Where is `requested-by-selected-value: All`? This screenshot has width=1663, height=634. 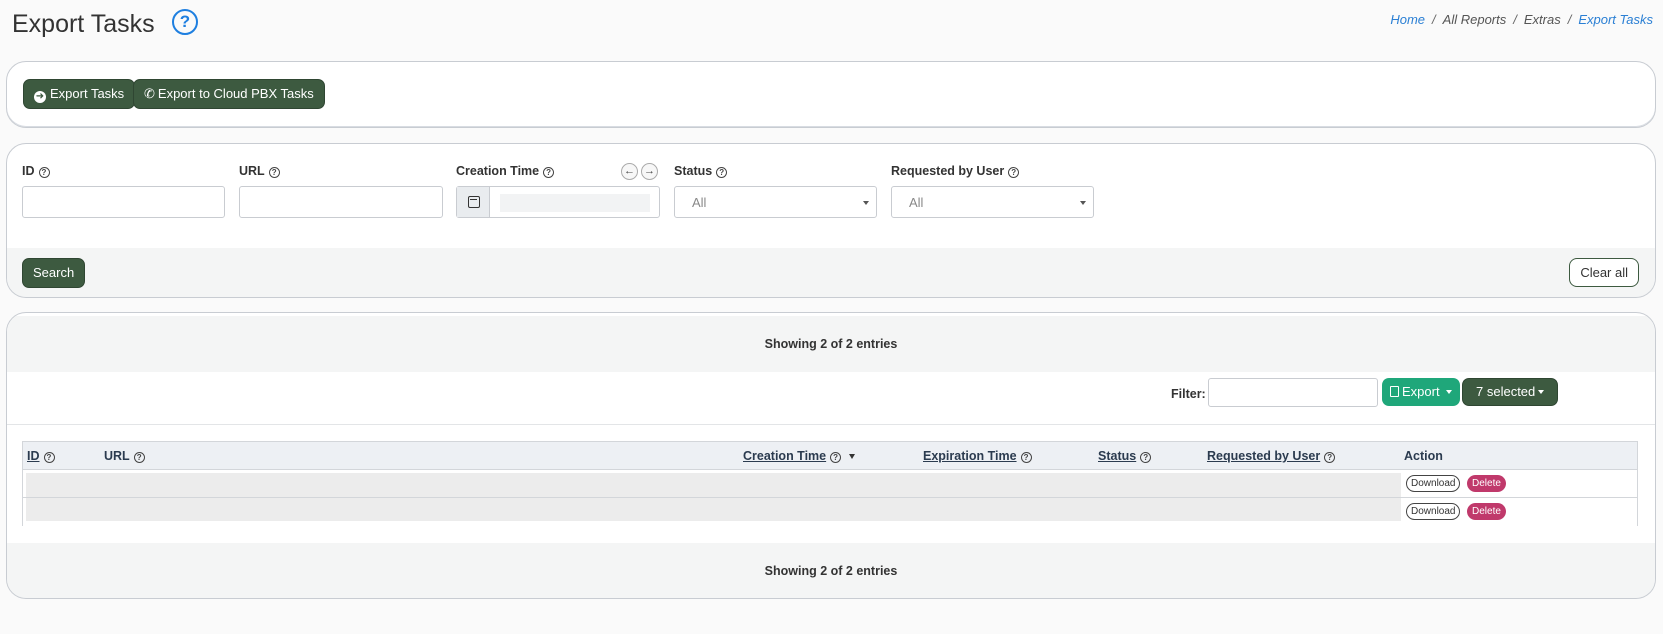
requested-by-selected-value: All is located at coordinates (916, 202).